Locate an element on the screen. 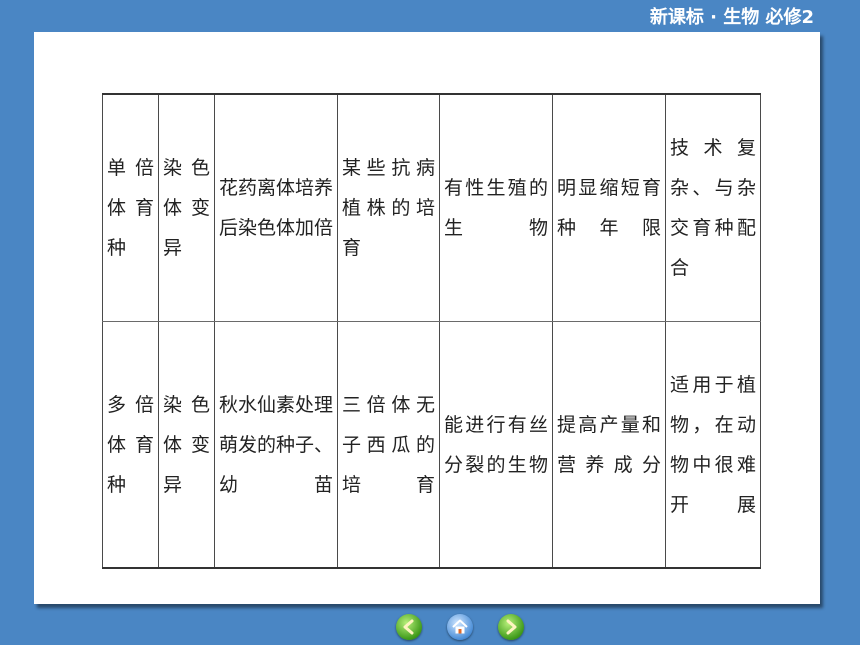  table-cell: 多倍体育种 is located at coordinates (130, 445).